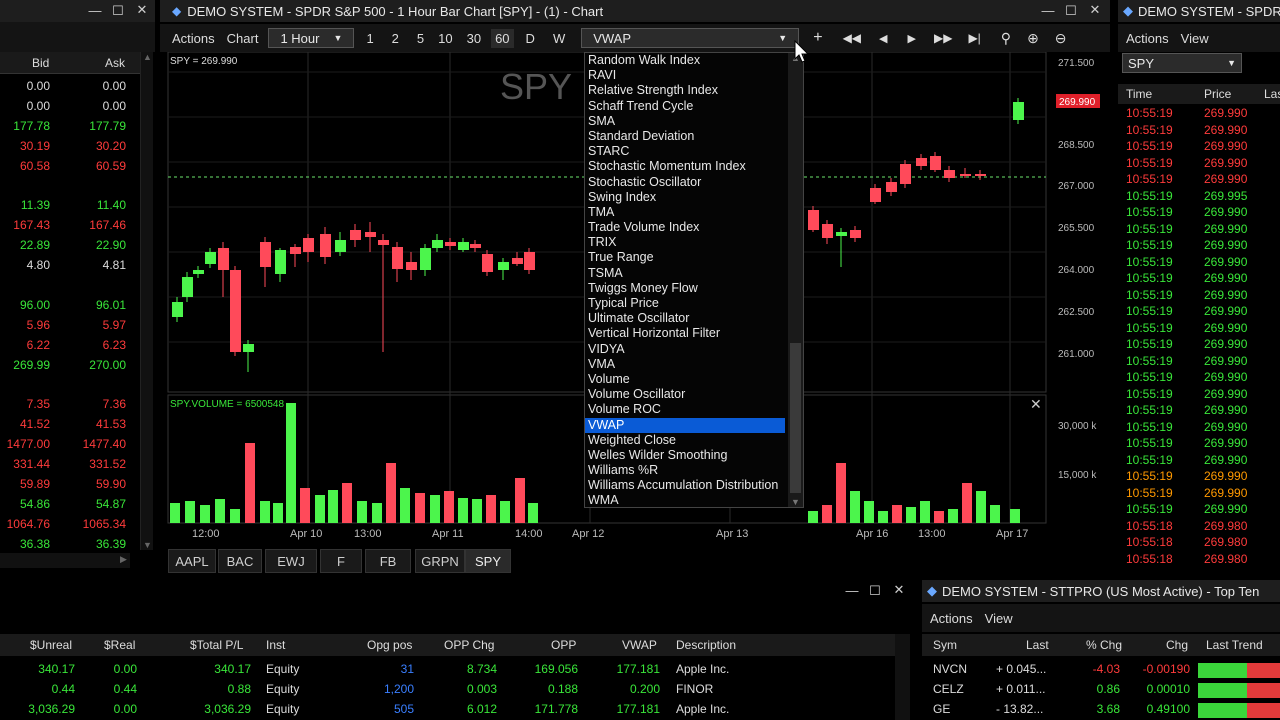 Image resolution: width=1280 pixels, height=720 pixels. What do you see at coordinates (1272, 94) in the screenshot?
I see `last-header: Las` at bounding box center [1272, 94].